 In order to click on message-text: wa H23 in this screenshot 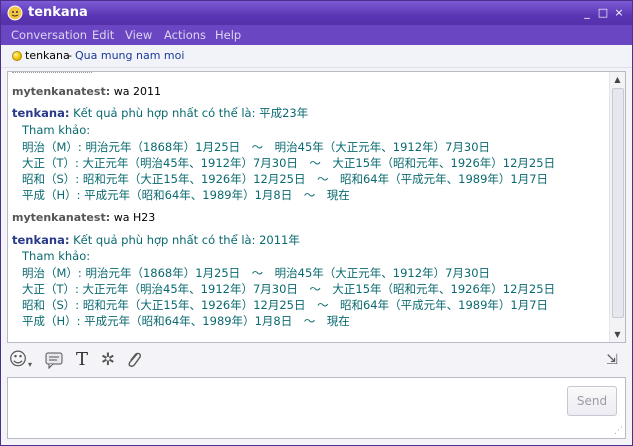, I will do `click(134, 217)`.